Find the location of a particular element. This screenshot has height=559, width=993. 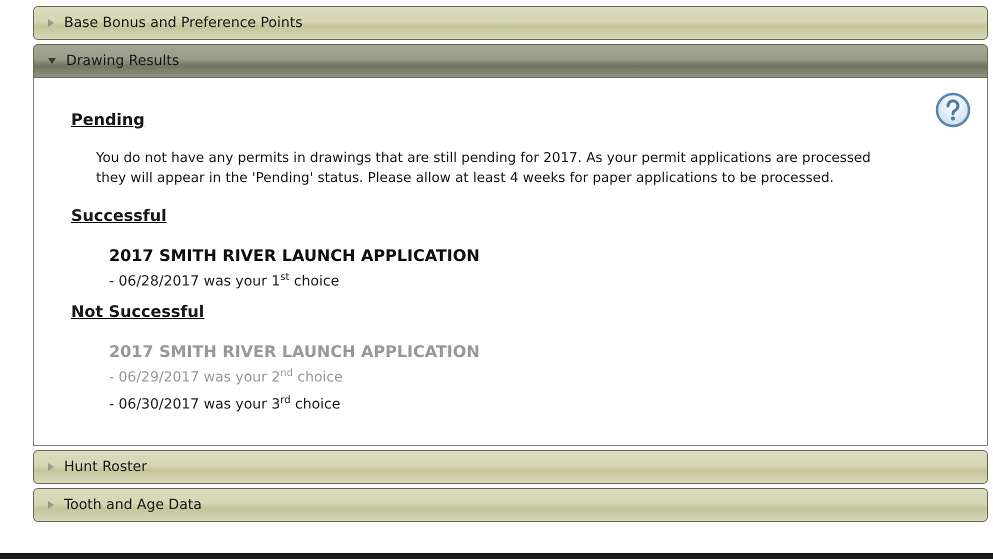

choice-line: - 06/28/2017 was your 1$^{st}$ choice is located at coordinates (224, 281).